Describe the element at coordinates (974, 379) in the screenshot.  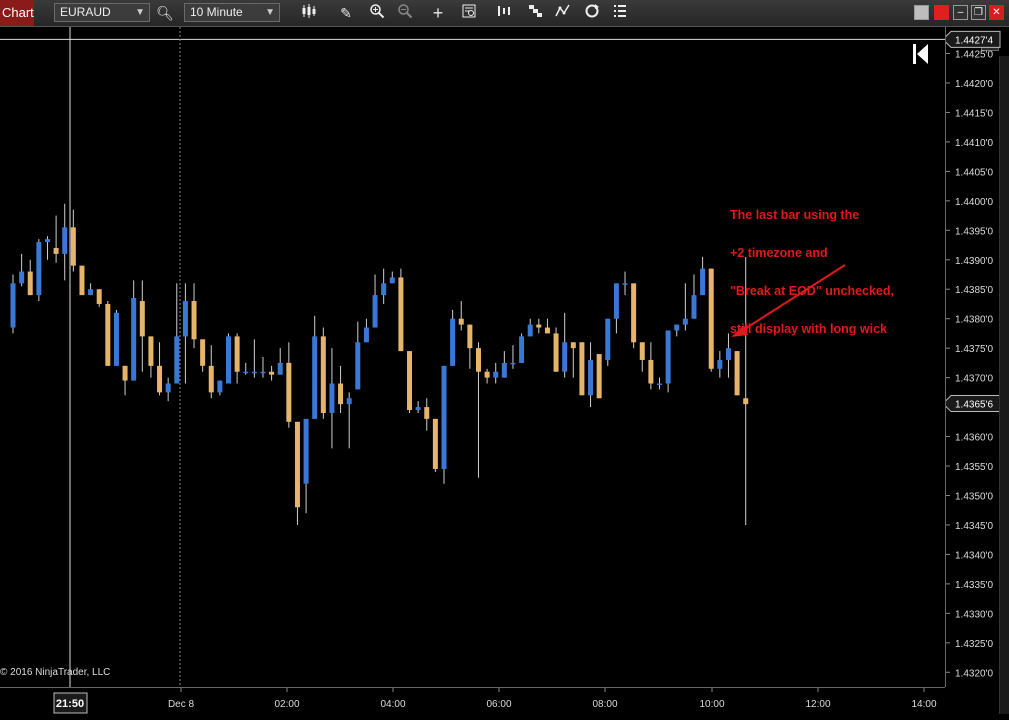
I see `price-label: 1.4370'0` at that location.